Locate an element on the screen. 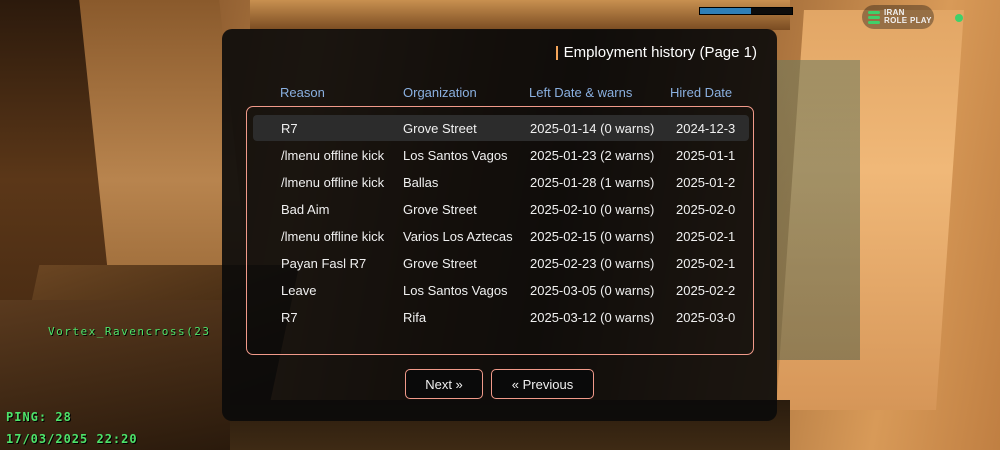 The width and height of the screenshot is (1000, 450). next-page-button: Next » is located at coordinates (444, 384).